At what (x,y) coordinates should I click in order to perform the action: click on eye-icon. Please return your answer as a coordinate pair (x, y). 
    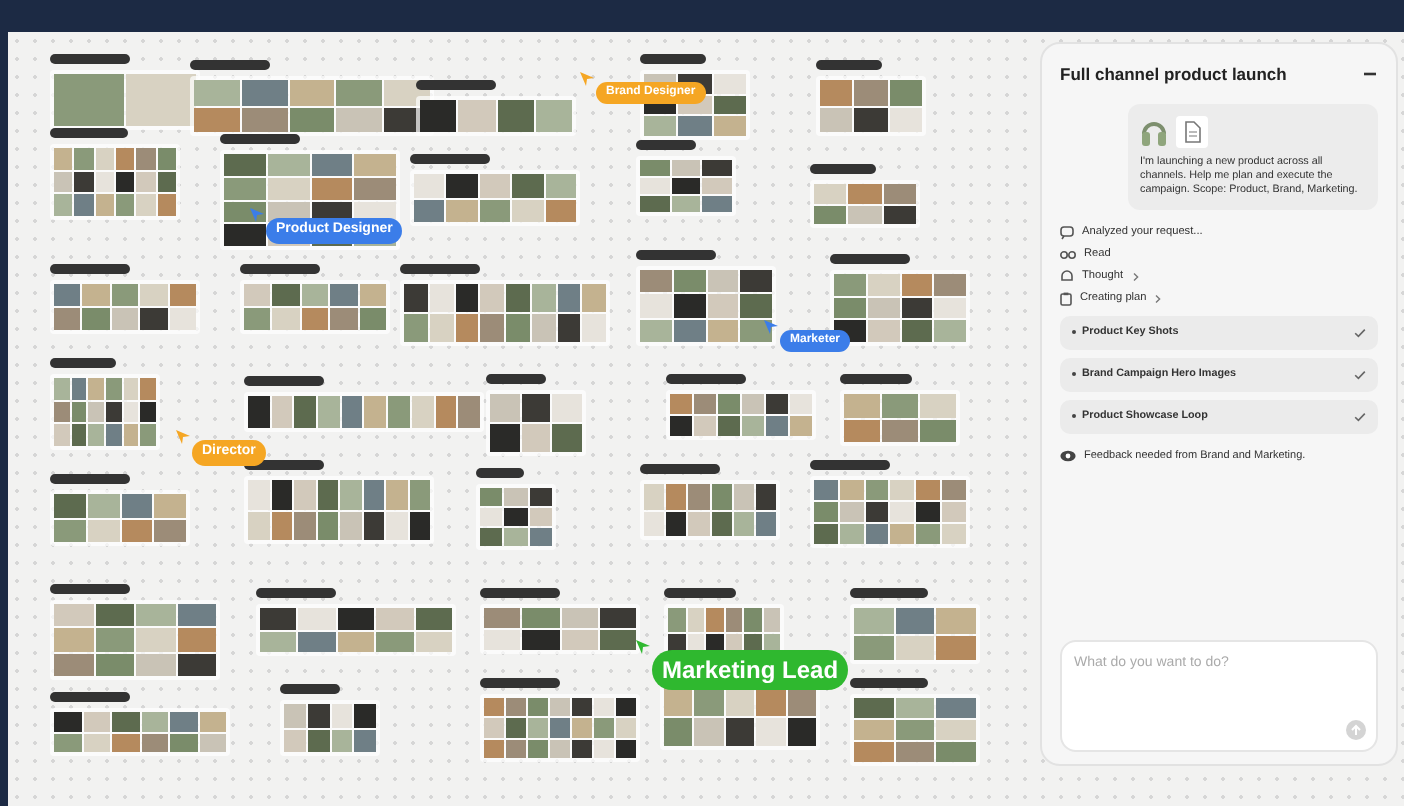
    Looking at the image, I should click on (1068, 455).